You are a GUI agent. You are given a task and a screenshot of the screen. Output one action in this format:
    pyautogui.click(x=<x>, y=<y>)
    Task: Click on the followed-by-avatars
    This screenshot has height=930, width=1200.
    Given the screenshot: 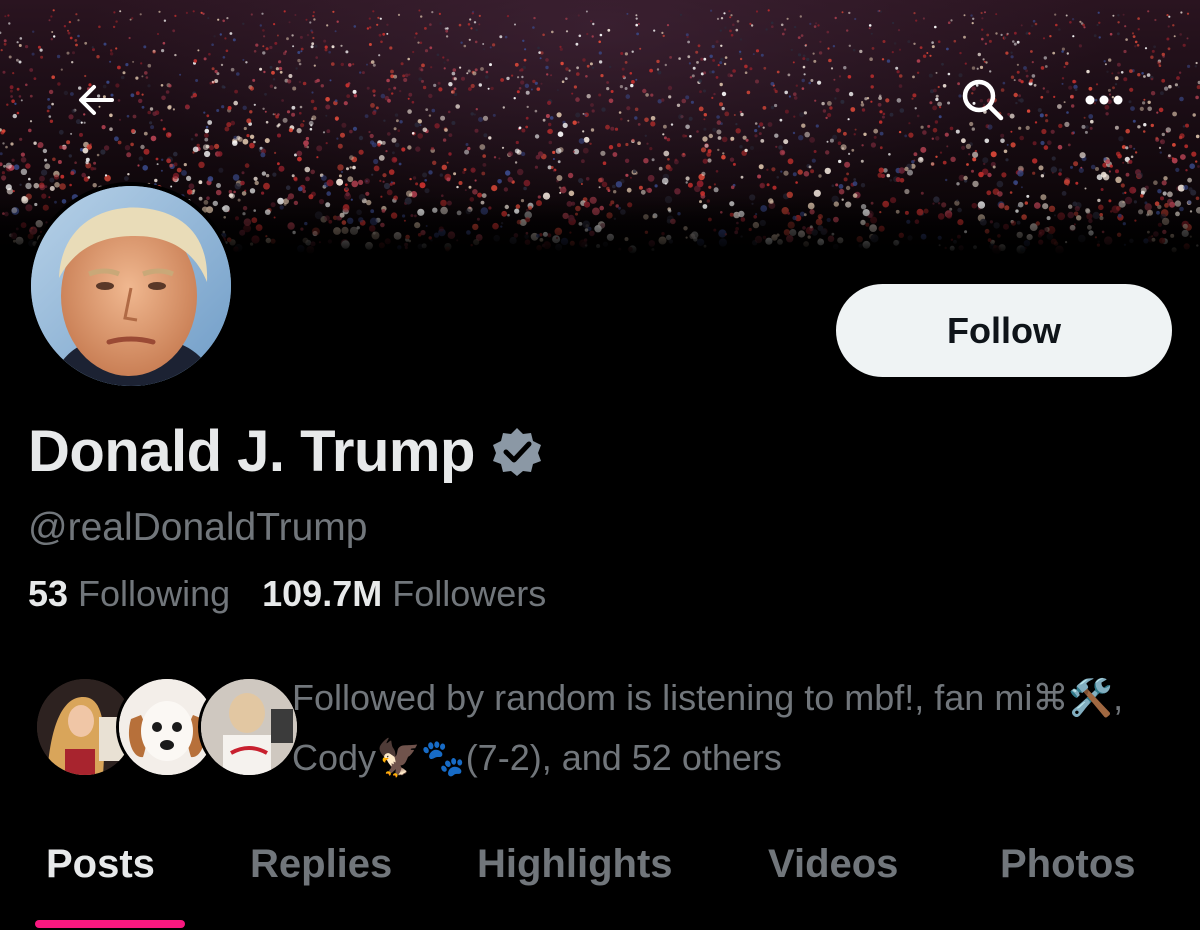 What is the action you would take?
    pyautogui.click(x=167, y=727)
    